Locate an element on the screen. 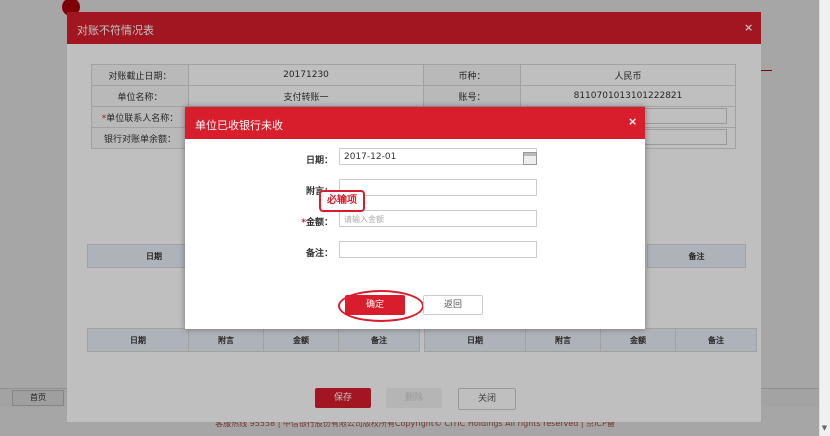 This screenshot has height=436, width=830. date-label: 日期： is located at coordinates (319, 161).